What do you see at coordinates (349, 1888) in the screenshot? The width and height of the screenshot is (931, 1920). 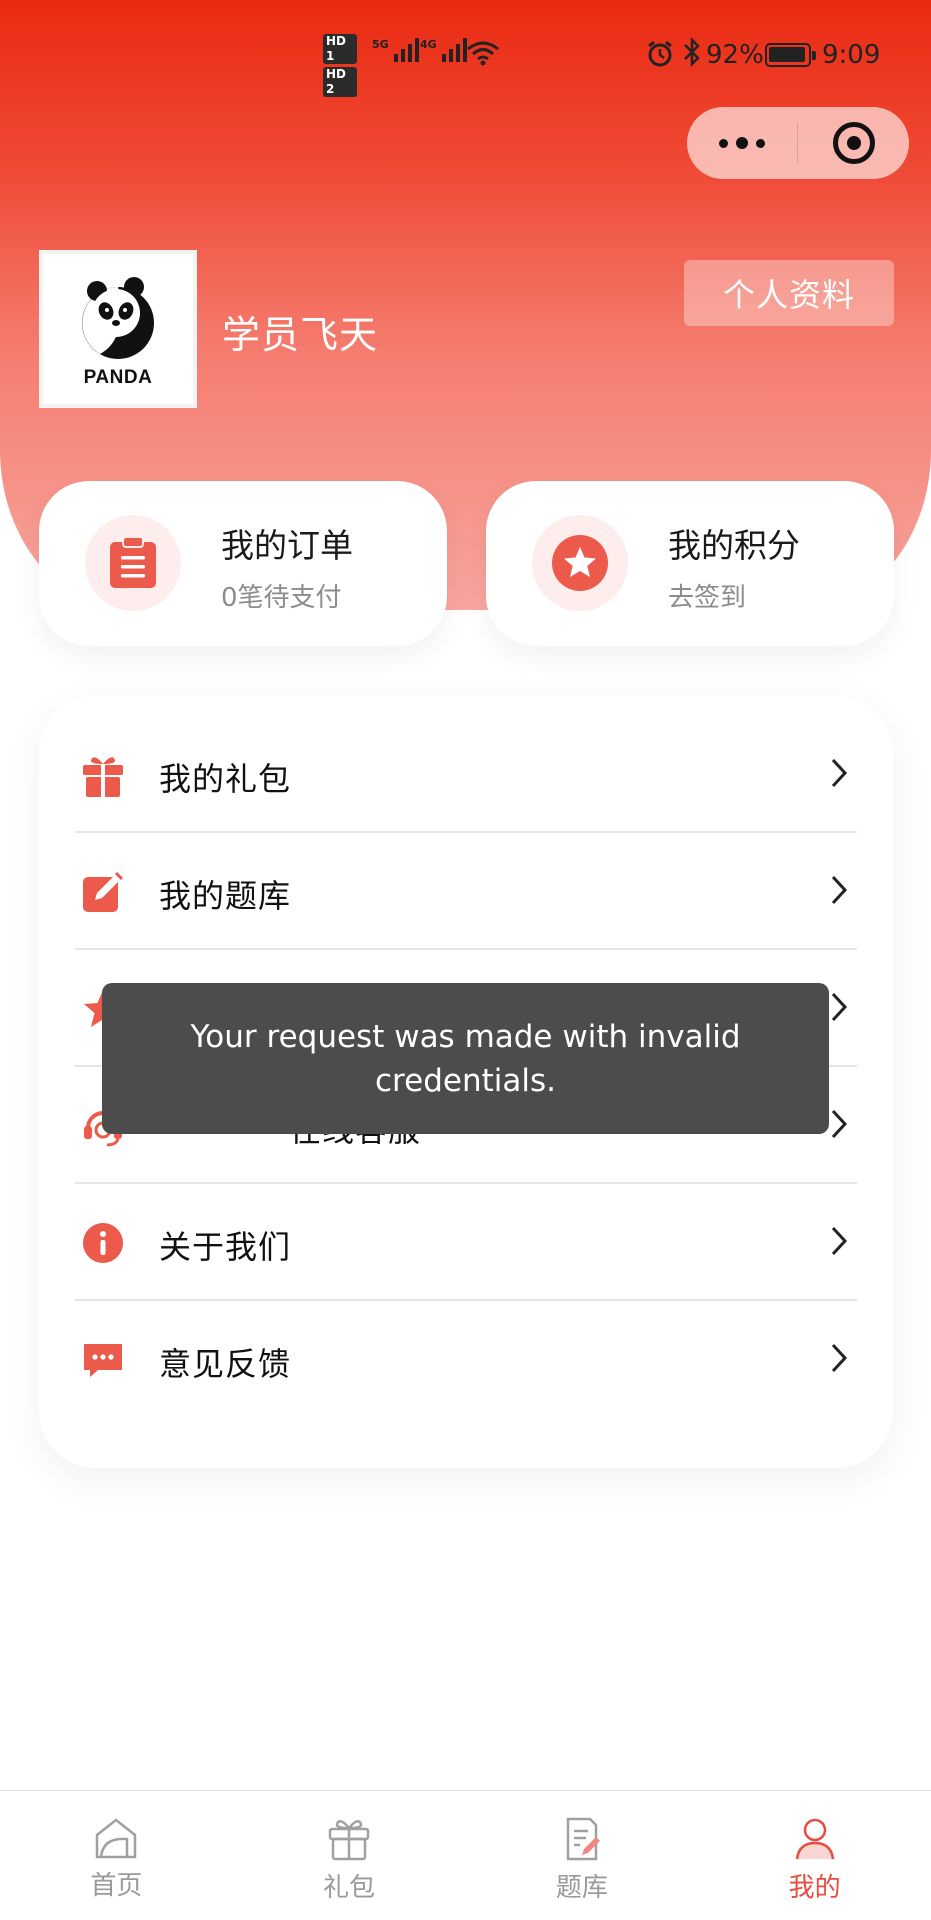 I see `tab-label: 礼包` at bounding box center [349, 1888].